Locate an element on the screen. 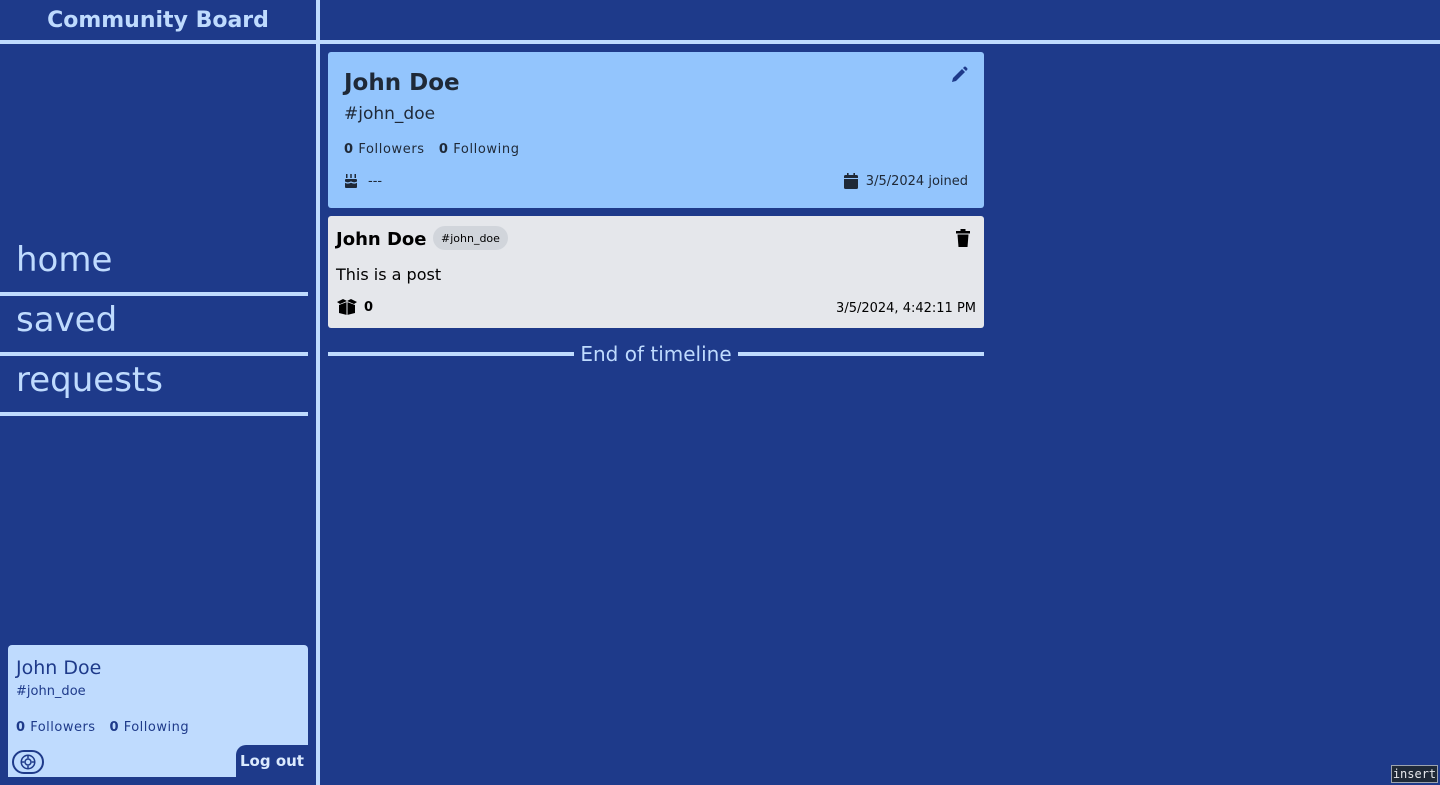 The width and height of the screenshot is (1440, 785). nav-item-saved: saved is located at coordinates (154, 326).